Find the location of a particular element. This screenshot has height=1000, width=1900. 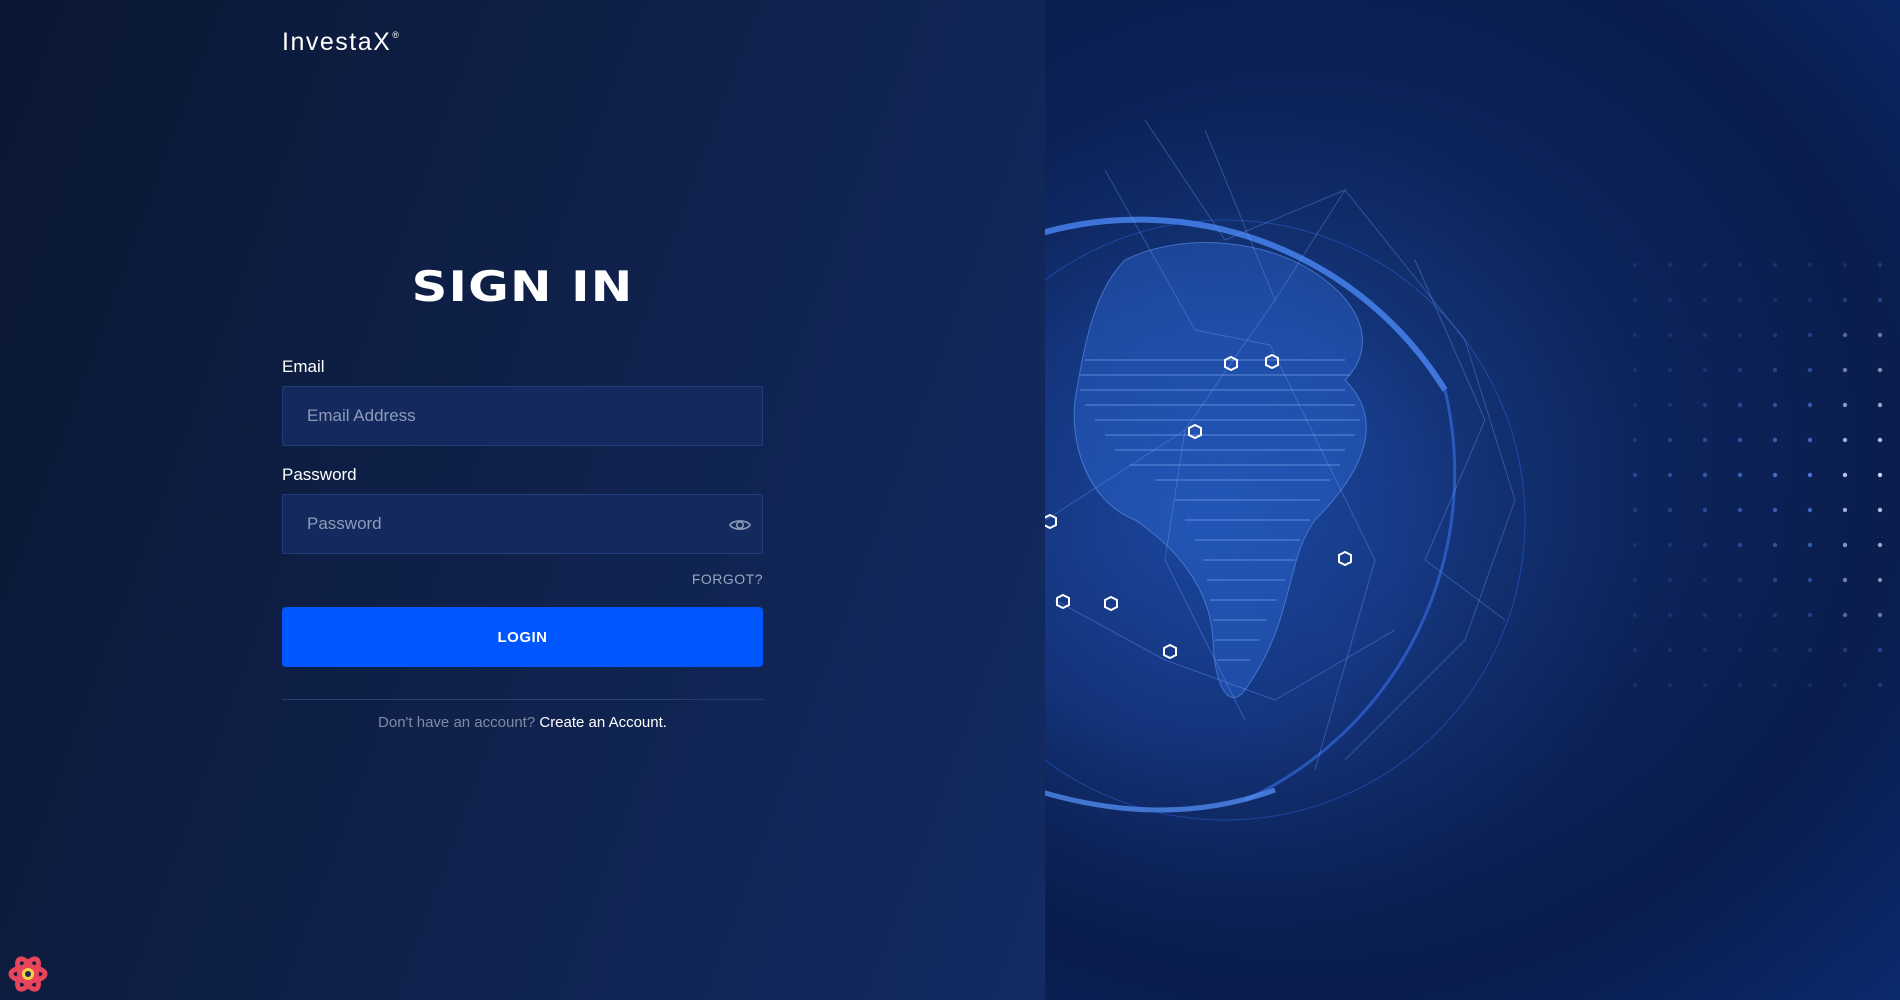

eye-icon is located at coordinates (740, 525).